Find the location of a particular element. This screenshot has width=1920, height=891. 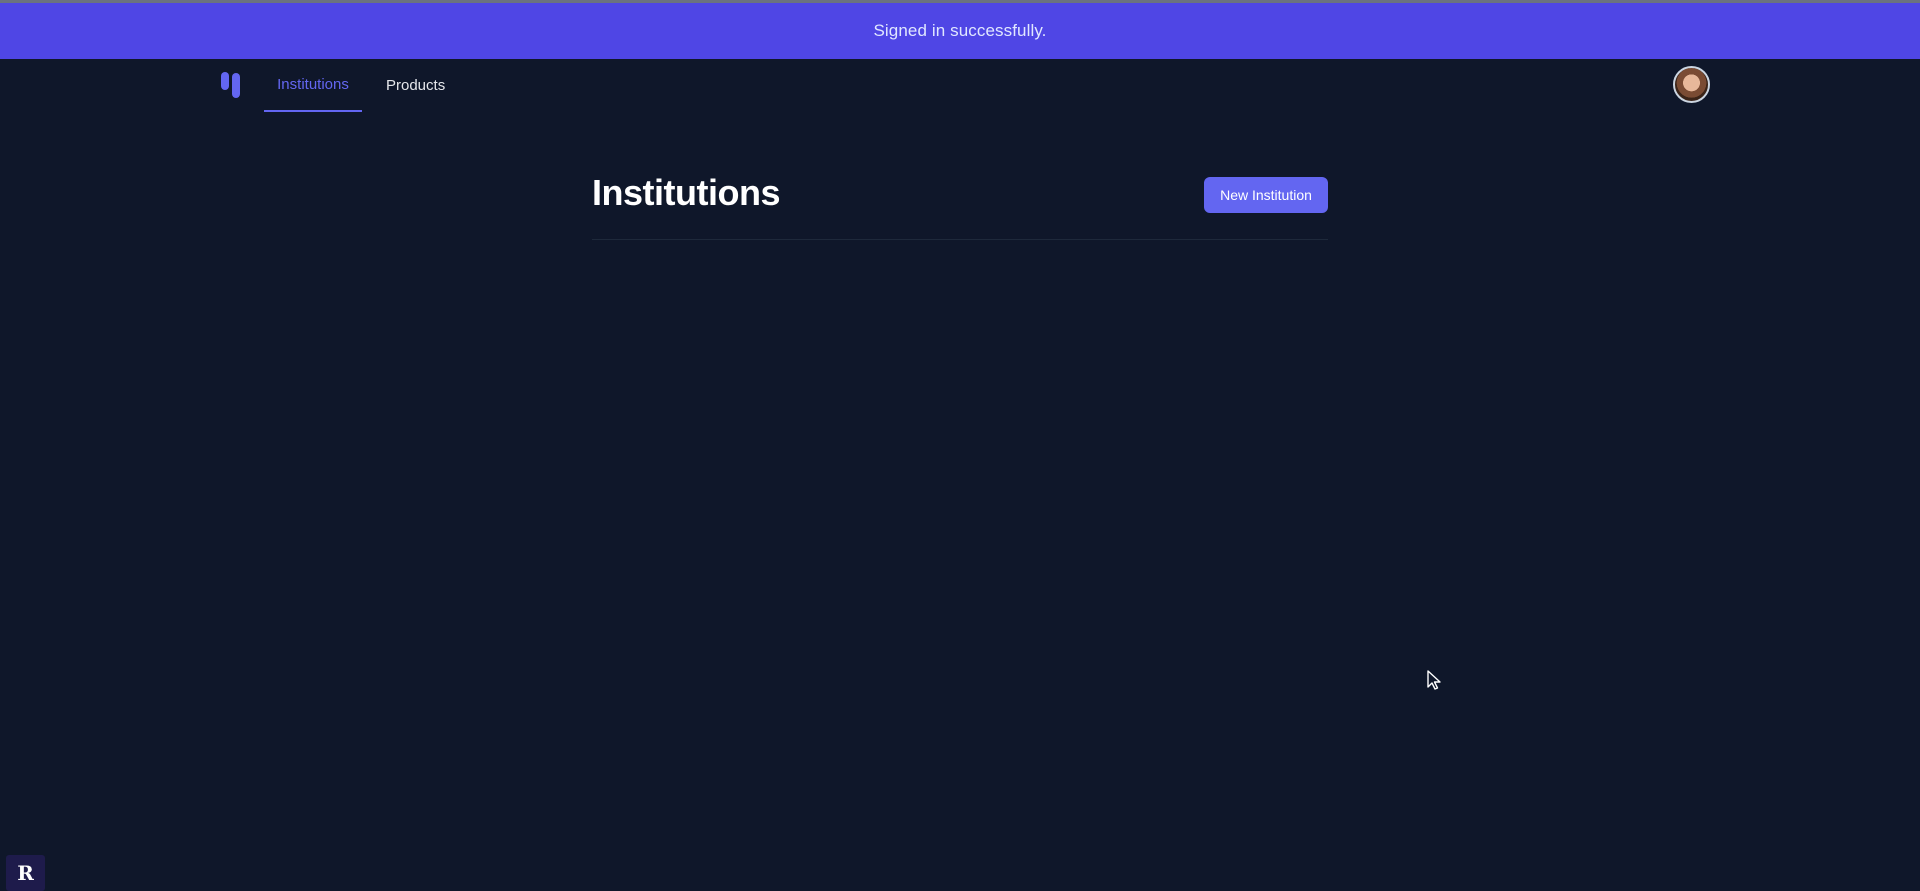

corner-badge: R is located at coordinates (25, 873).